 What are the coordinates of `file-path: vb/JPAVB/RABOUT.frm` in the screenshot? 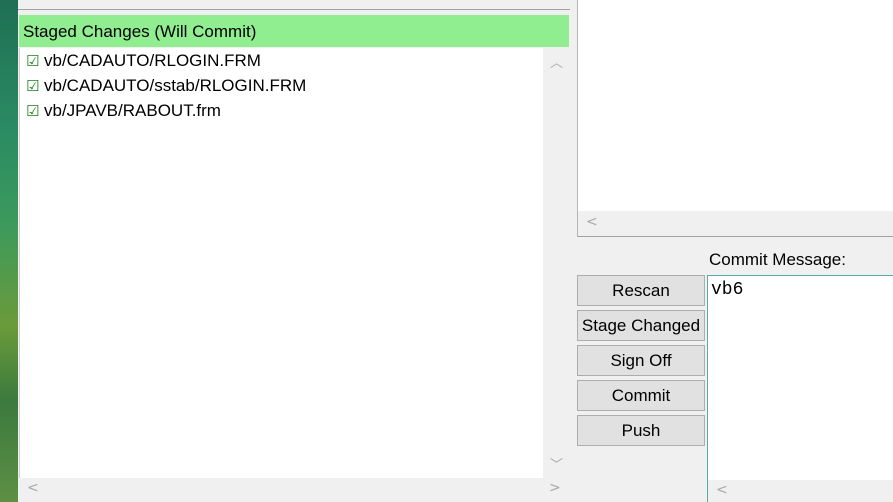 It's located at (132, 111).